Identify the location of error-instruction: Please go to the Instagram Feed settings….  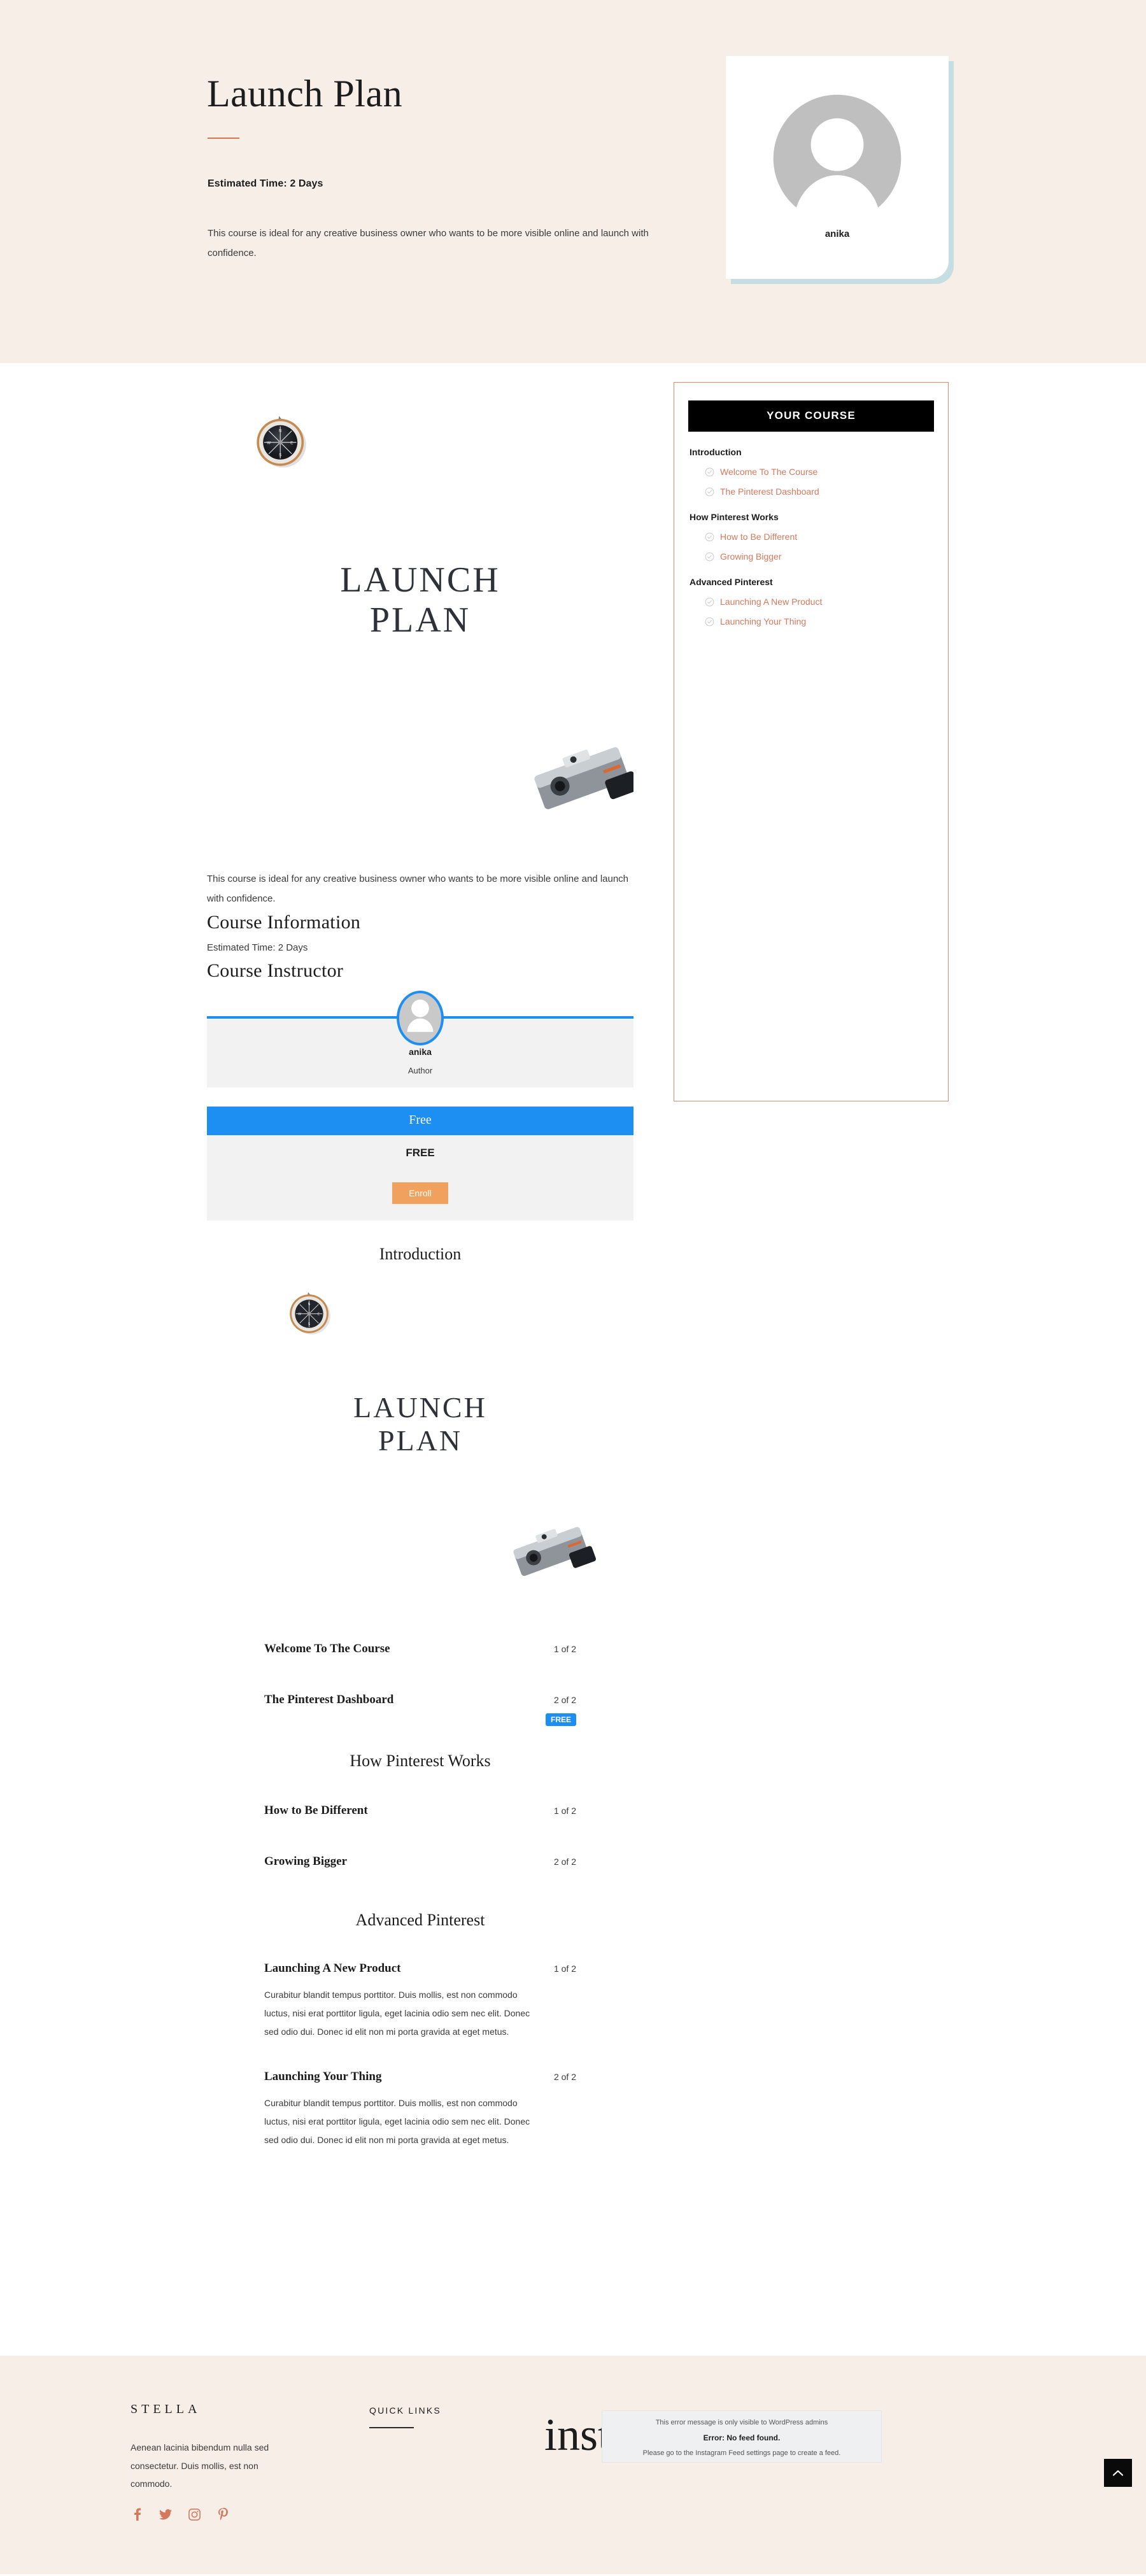
(742, 2453).